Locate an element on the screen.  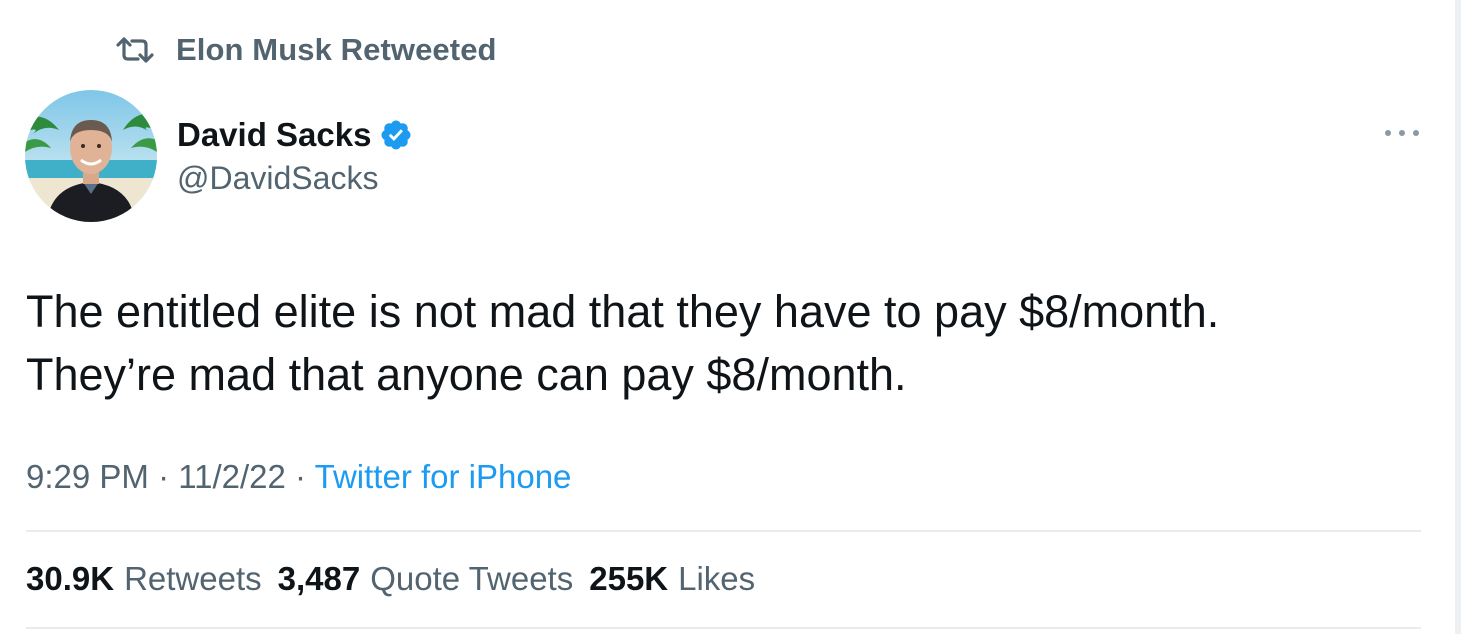
more-options-icon is located at coordinates (1402, 133).